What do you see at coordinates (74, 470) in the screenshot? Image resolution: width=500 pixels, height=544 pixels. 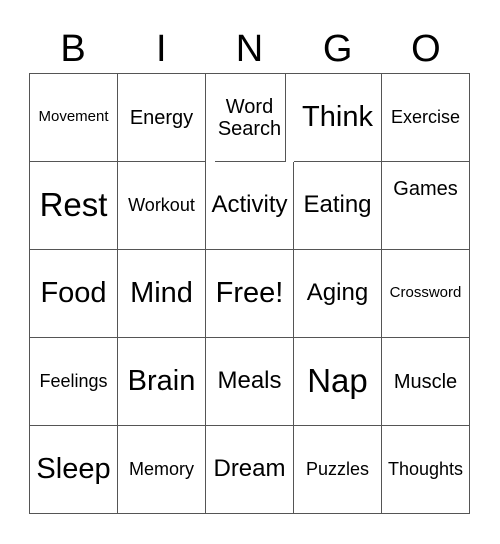 I see `bingo-cell: Sleep` at bounding box center [74, 470].